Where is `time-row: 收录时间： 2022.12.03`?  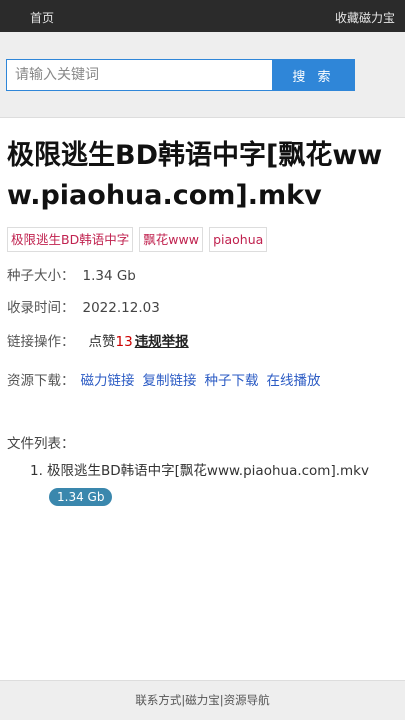
time-row: 收录时间： 2022.12.03 is located at coordinates (203, 306).